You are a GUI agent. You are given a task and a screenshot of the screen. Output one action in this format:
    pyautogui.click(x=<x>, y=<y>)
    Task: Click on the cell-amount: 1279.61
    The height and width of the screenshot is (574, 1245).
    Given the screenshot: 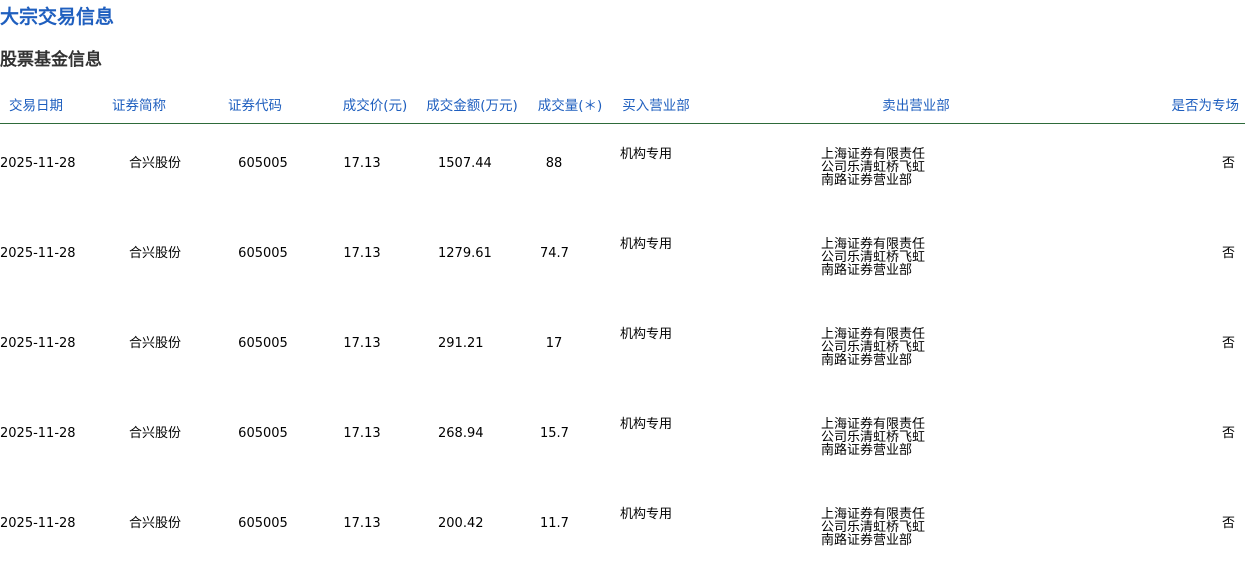 What is the action you would take?
    pyautogui.click(x=465, y=253)
    